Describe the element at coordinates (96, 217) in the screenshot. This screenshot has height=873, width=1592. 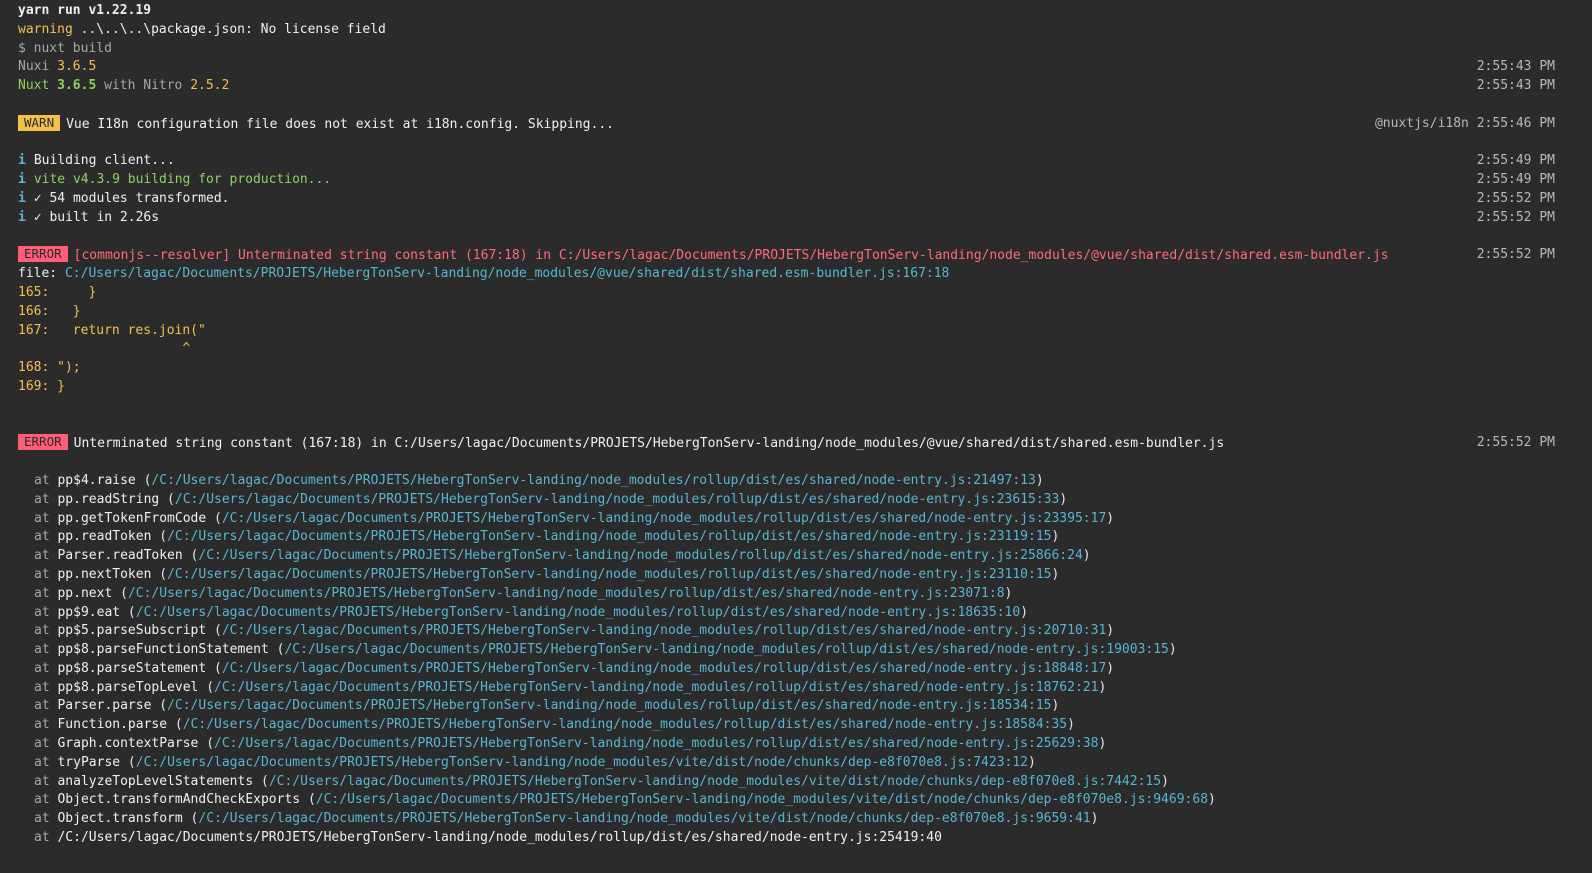
I see `info-text: ✓ built in 2.26s` at that location.